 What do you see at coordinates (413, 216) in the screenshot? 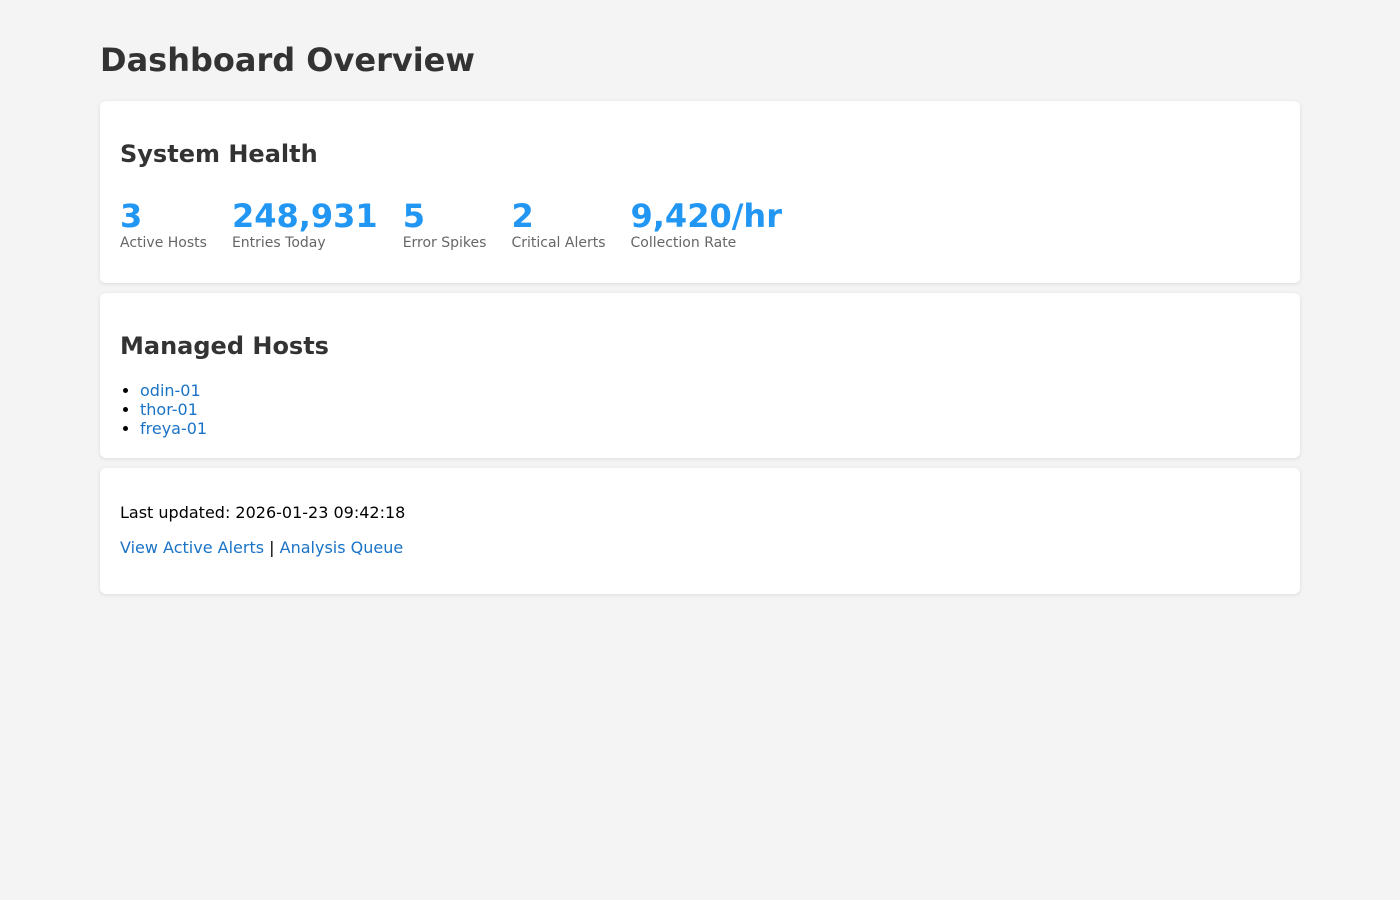
I see `stat-value: 5` at bounding box center [413, 216].